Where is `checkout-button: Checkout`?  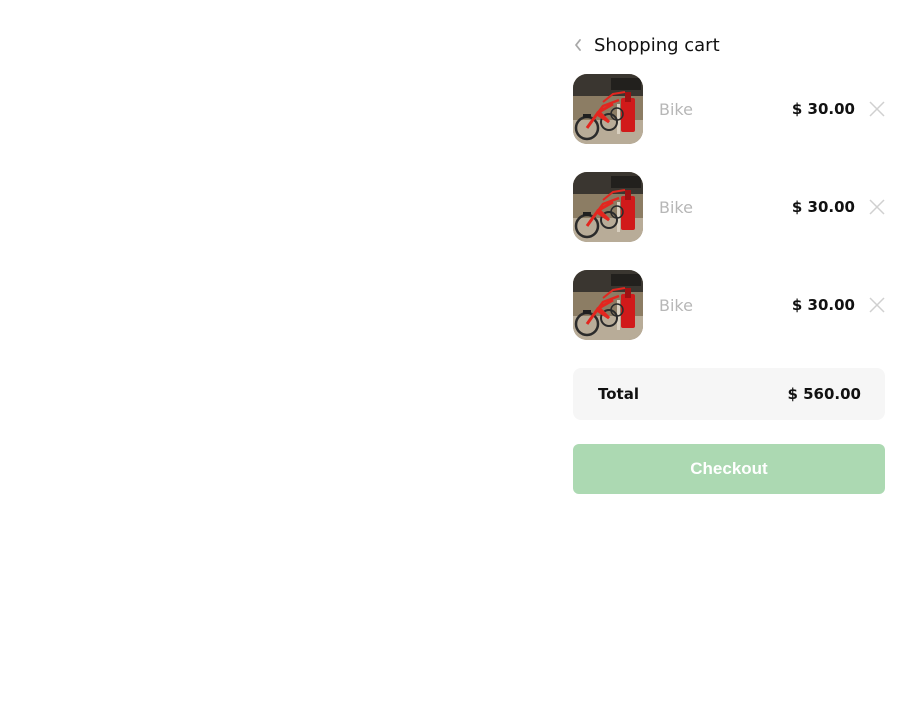 checkout-button: Checkout is located at coordinates (729, 469).